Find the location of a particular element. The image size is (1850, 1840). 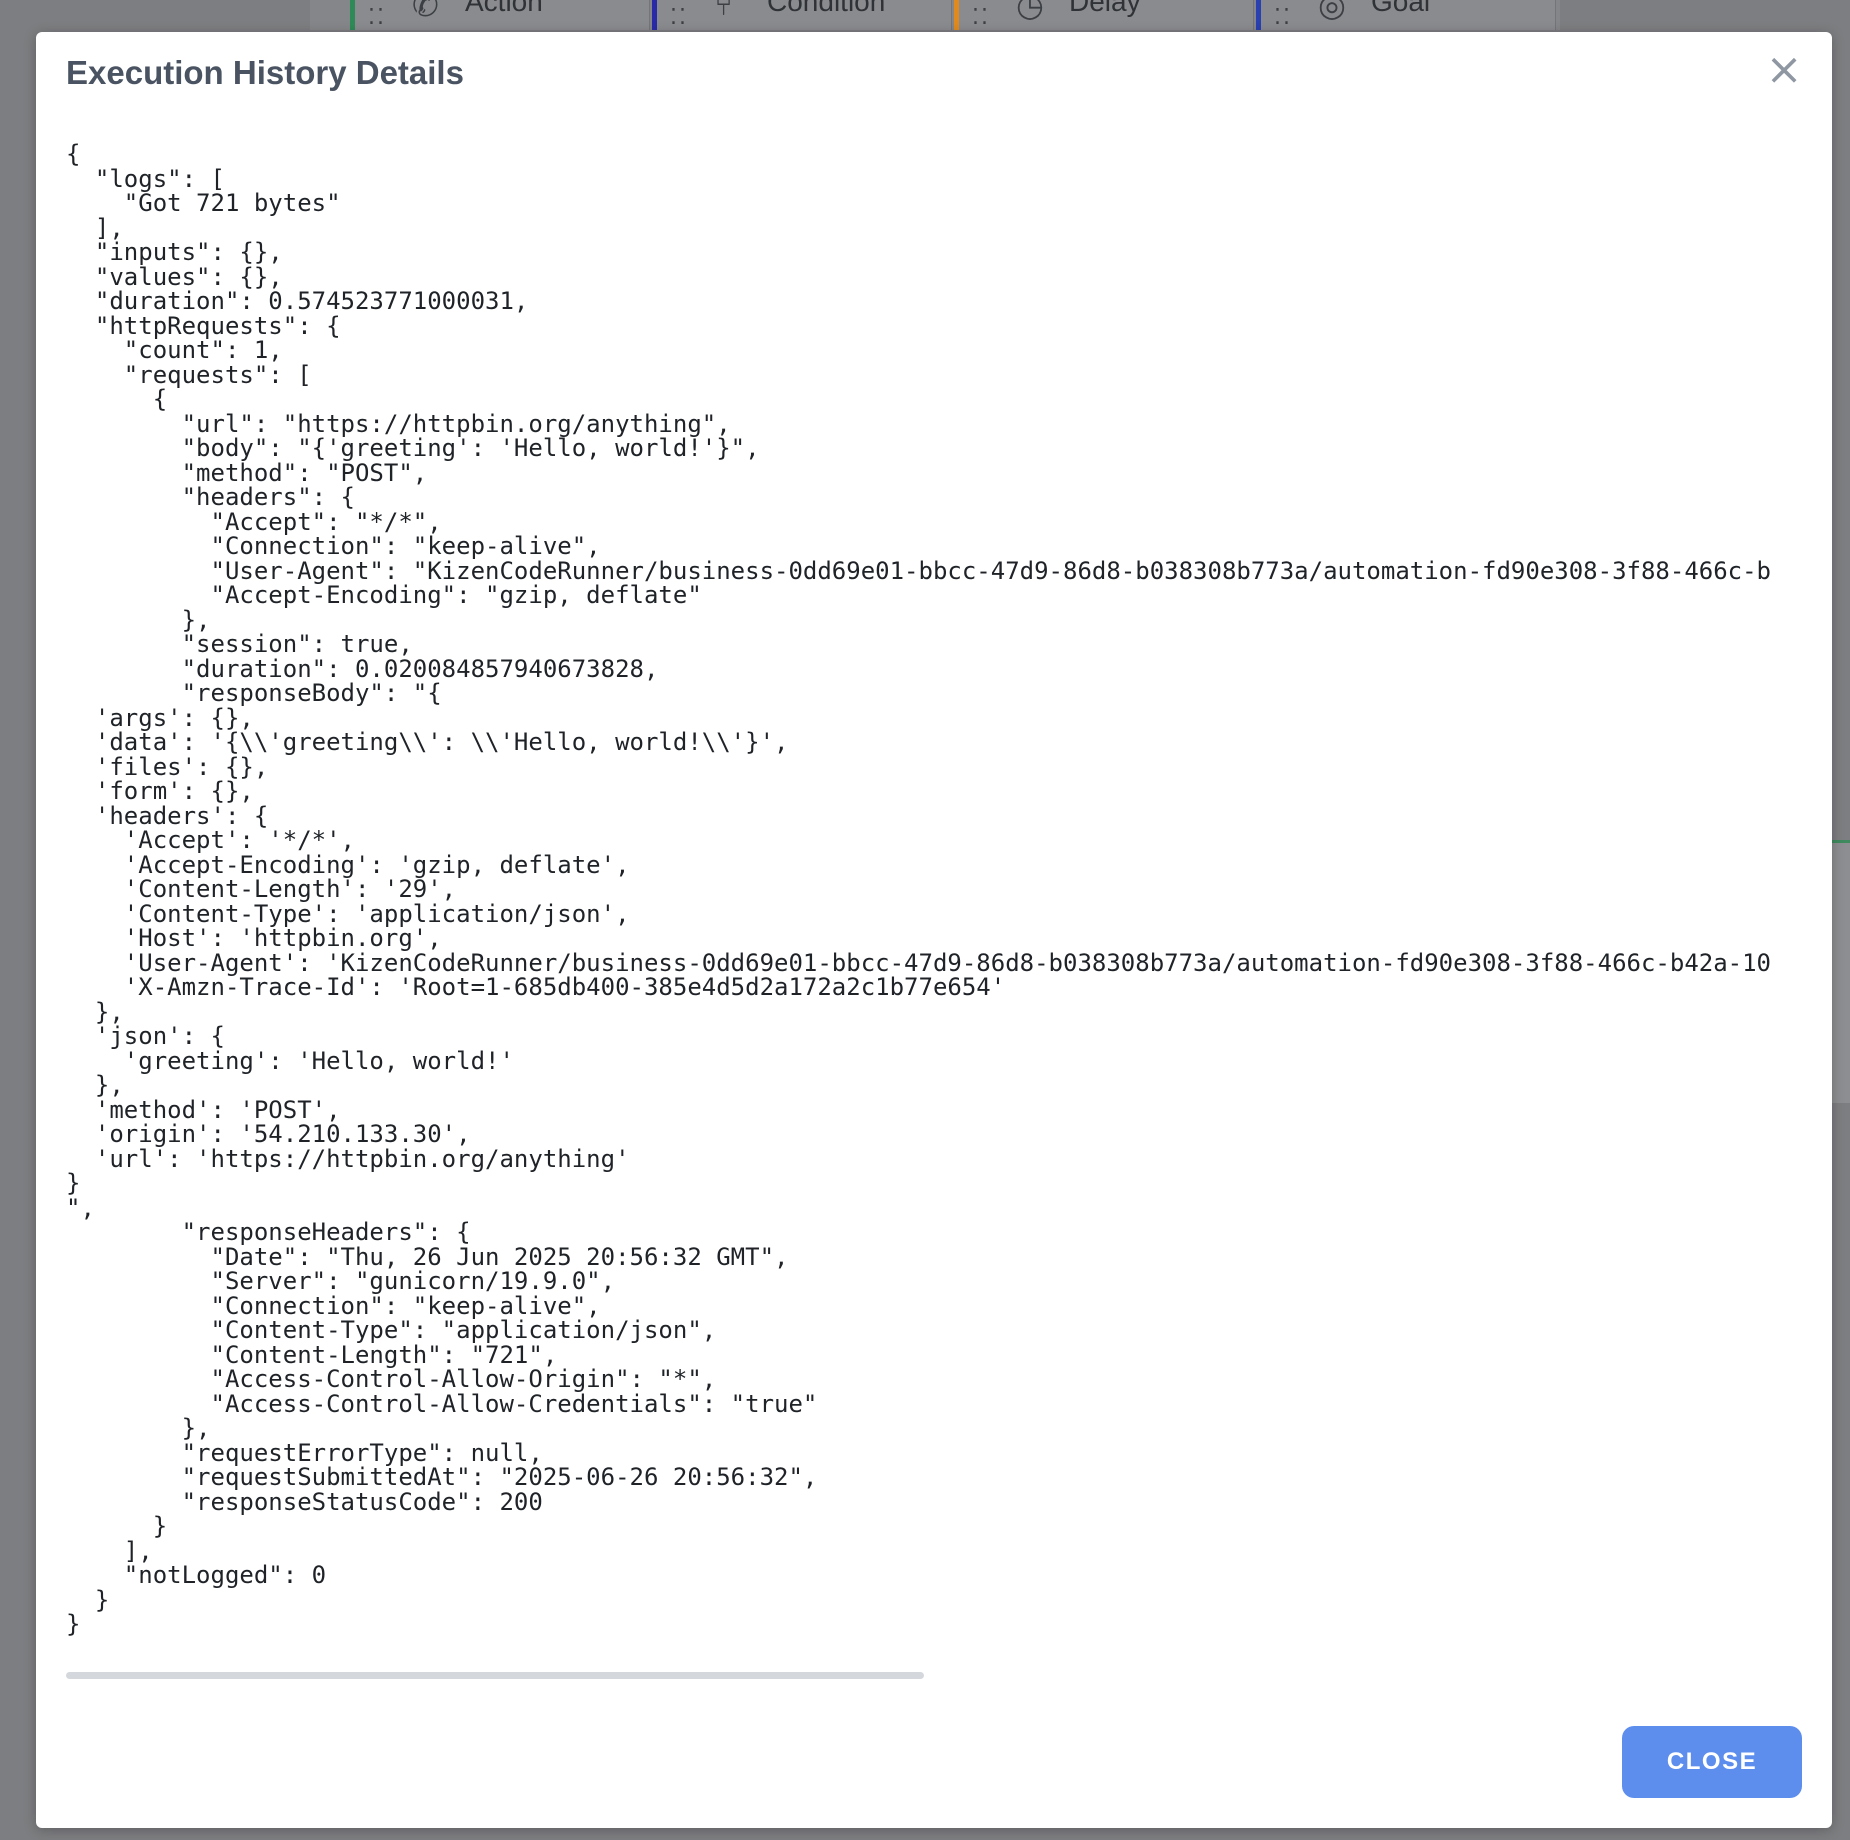

toolbar-tab-delay: ⁚⁚ ◷ Delay is located at coordinates (1104, 15).